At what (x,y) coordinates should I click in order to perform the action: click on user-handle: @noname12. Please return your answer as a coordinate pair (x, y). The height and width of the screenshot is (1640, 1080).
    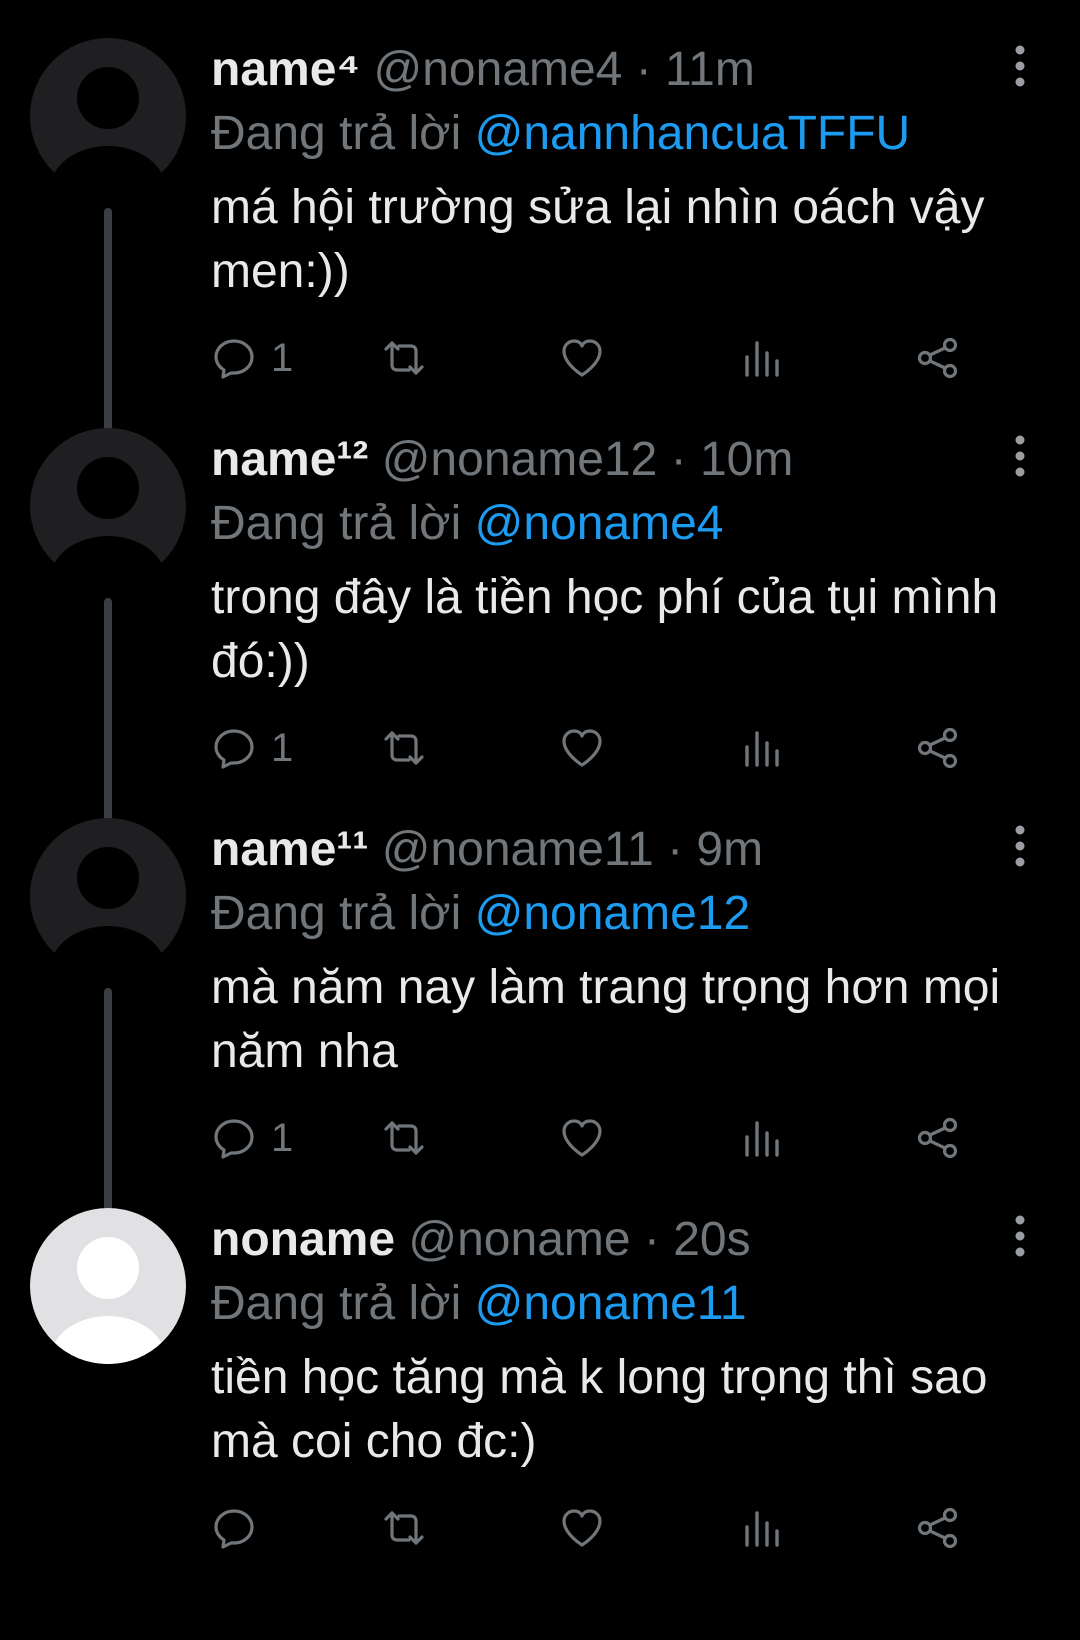
    Looking at the image, I should click on (520, 459).